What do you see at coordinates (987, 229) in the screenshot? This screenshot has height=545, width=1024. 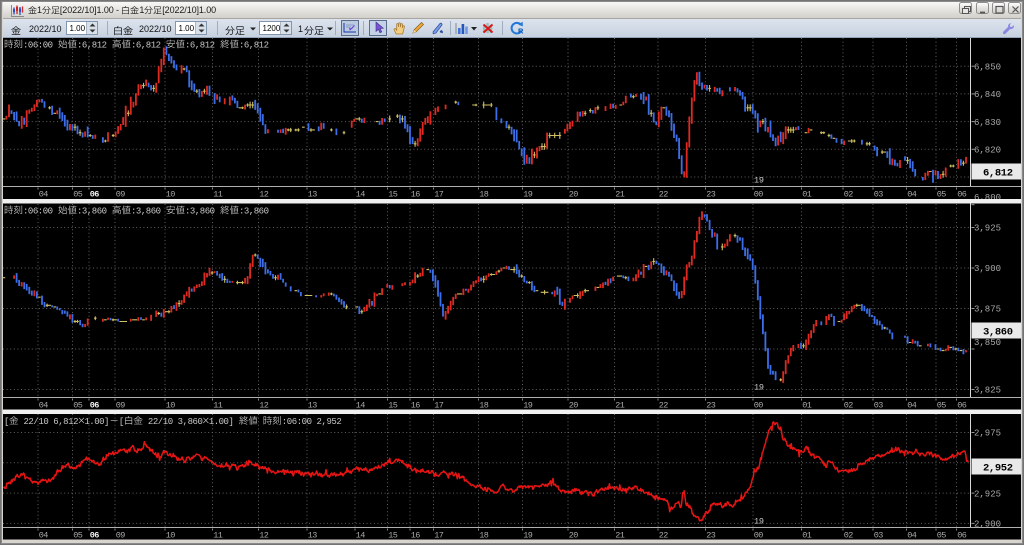 I see `svg-text: 3,925` at bounding box center [987, 229].